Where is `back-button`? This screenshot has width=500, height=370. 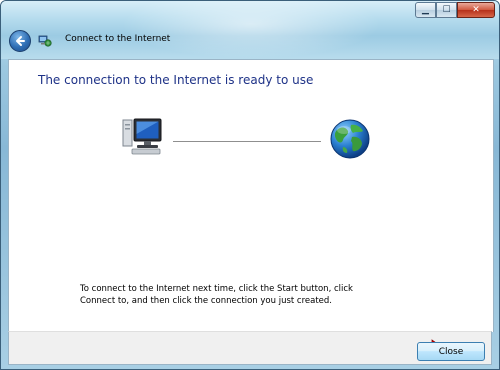 back-button is located at coordinates (20, 41).